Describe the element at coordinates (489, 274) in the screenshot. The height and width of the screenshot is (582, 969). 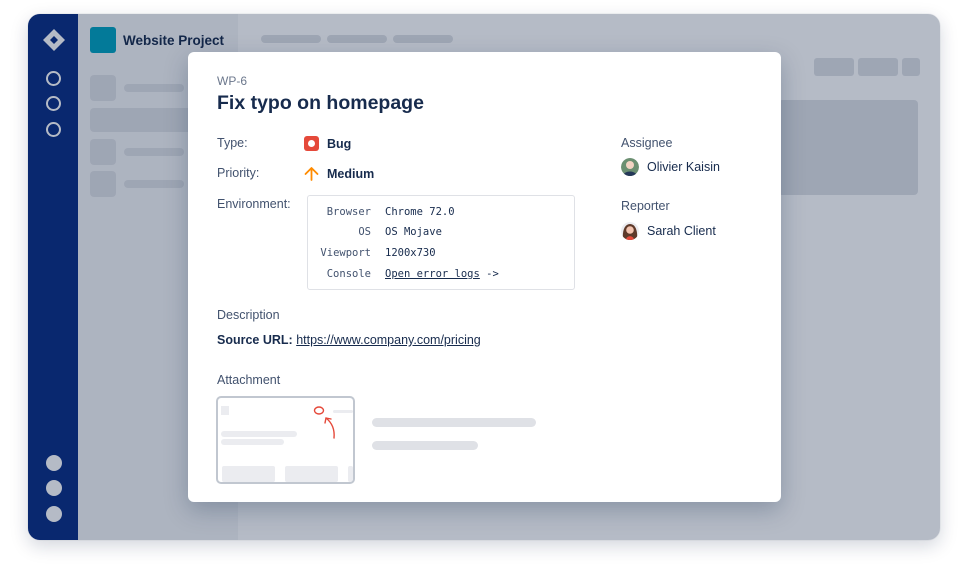
I see `arrow-suffix: ->` at that location.